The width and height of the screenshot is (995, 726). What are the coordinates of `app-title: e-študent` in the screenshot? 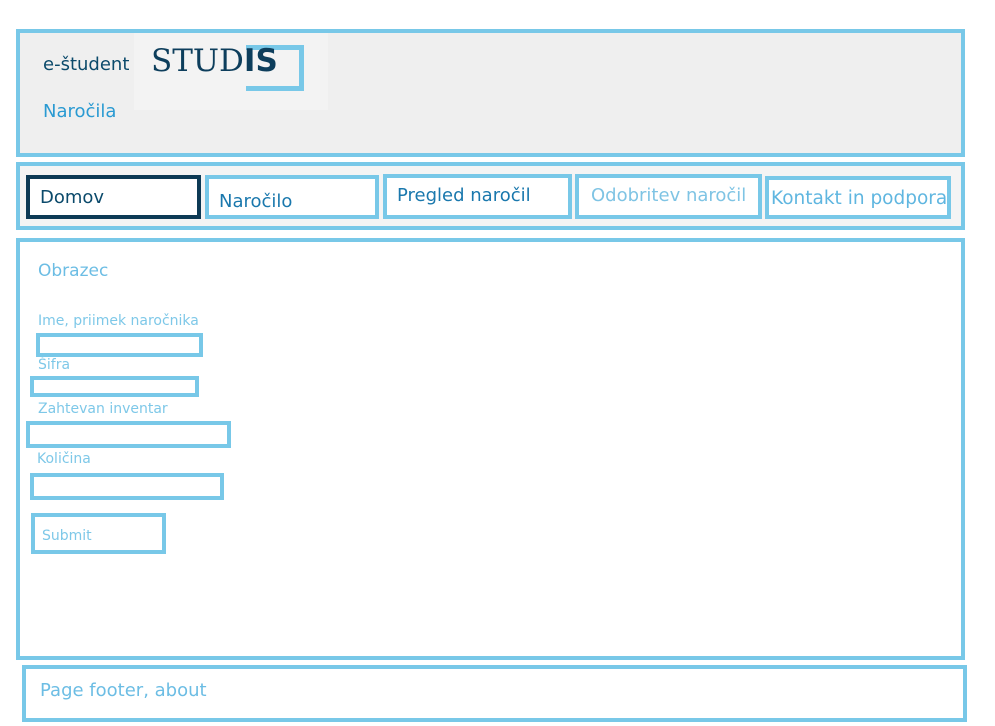 It's located at (86, 64).